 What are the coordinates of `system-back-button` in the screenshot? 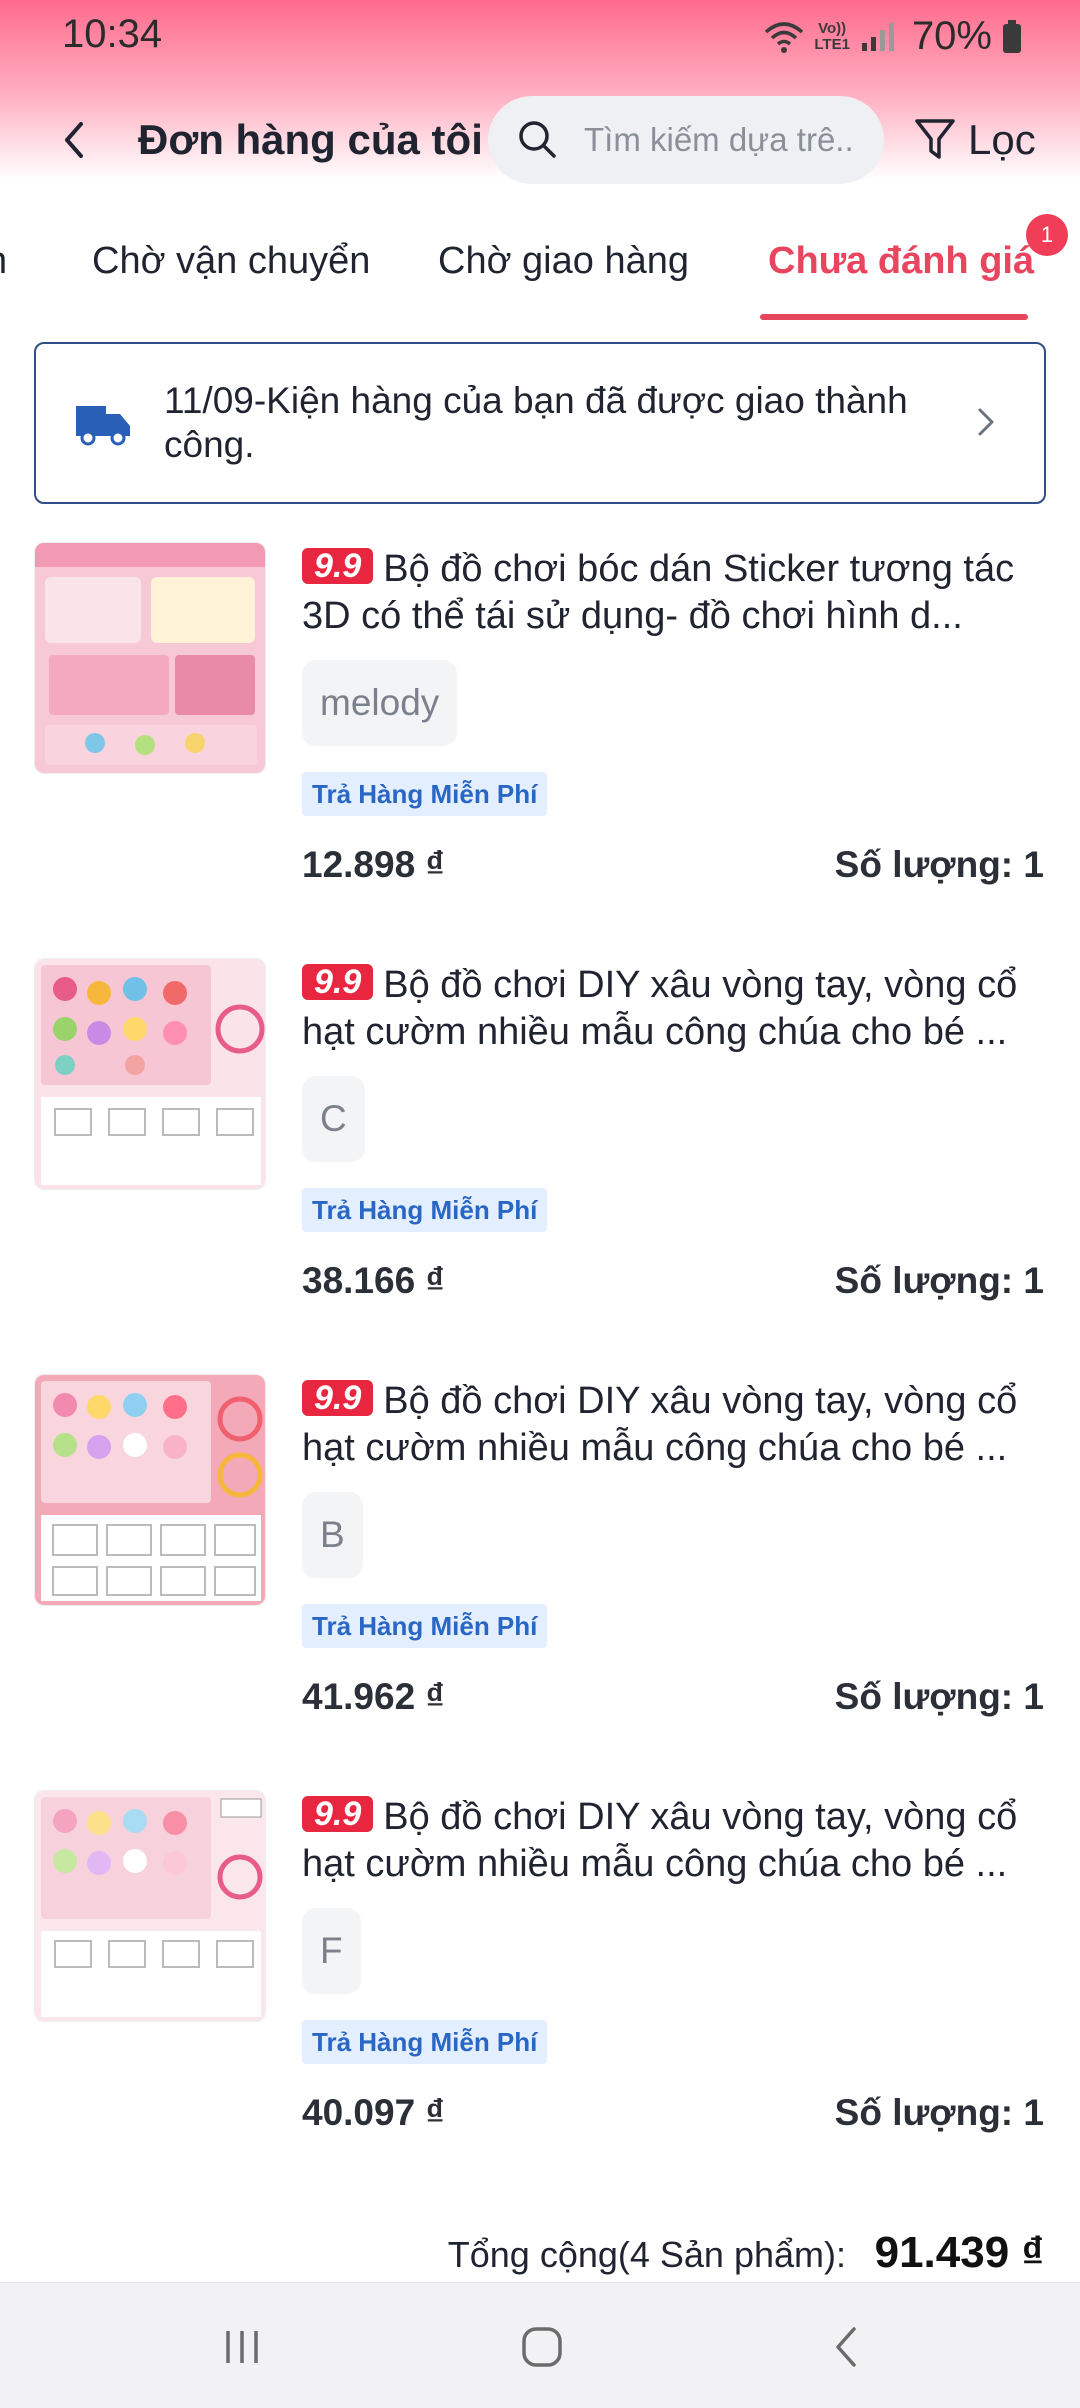 It's located at (846, 2347).